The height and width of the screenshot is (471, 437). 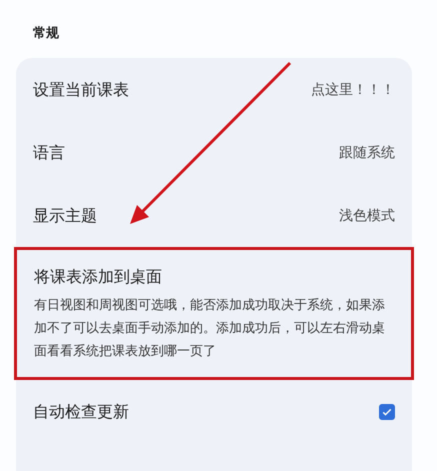 I want to click on setting-label: 语言, so click(x=49, y=153).